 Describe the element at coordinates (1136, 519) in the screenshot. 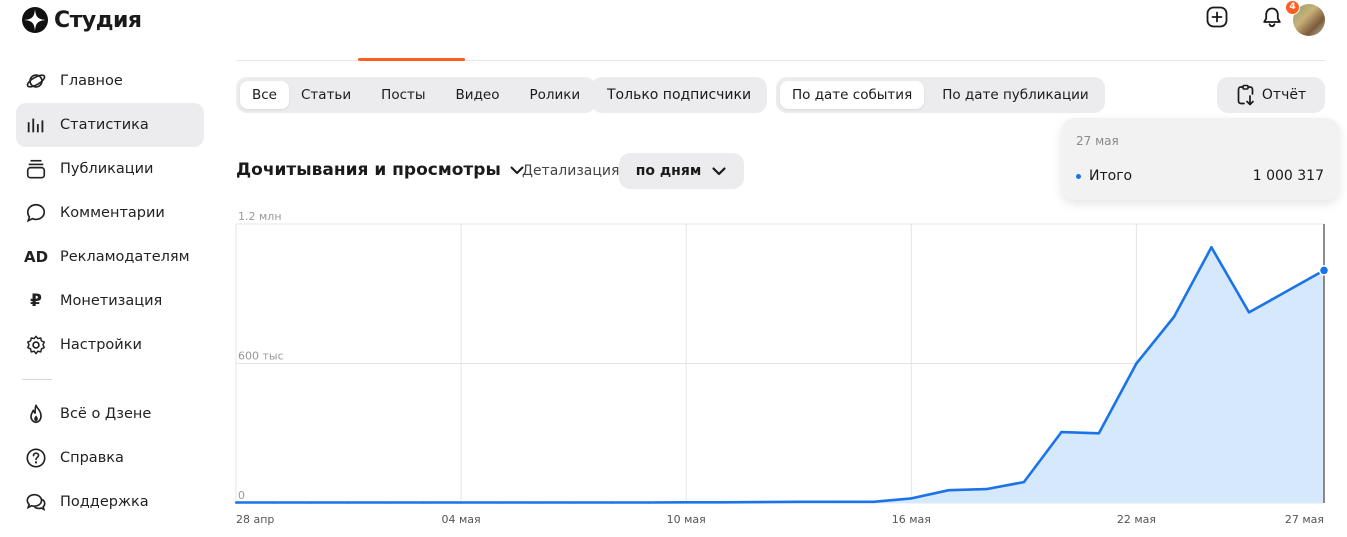

I see `x-tick-label: 22 мая` at that location.